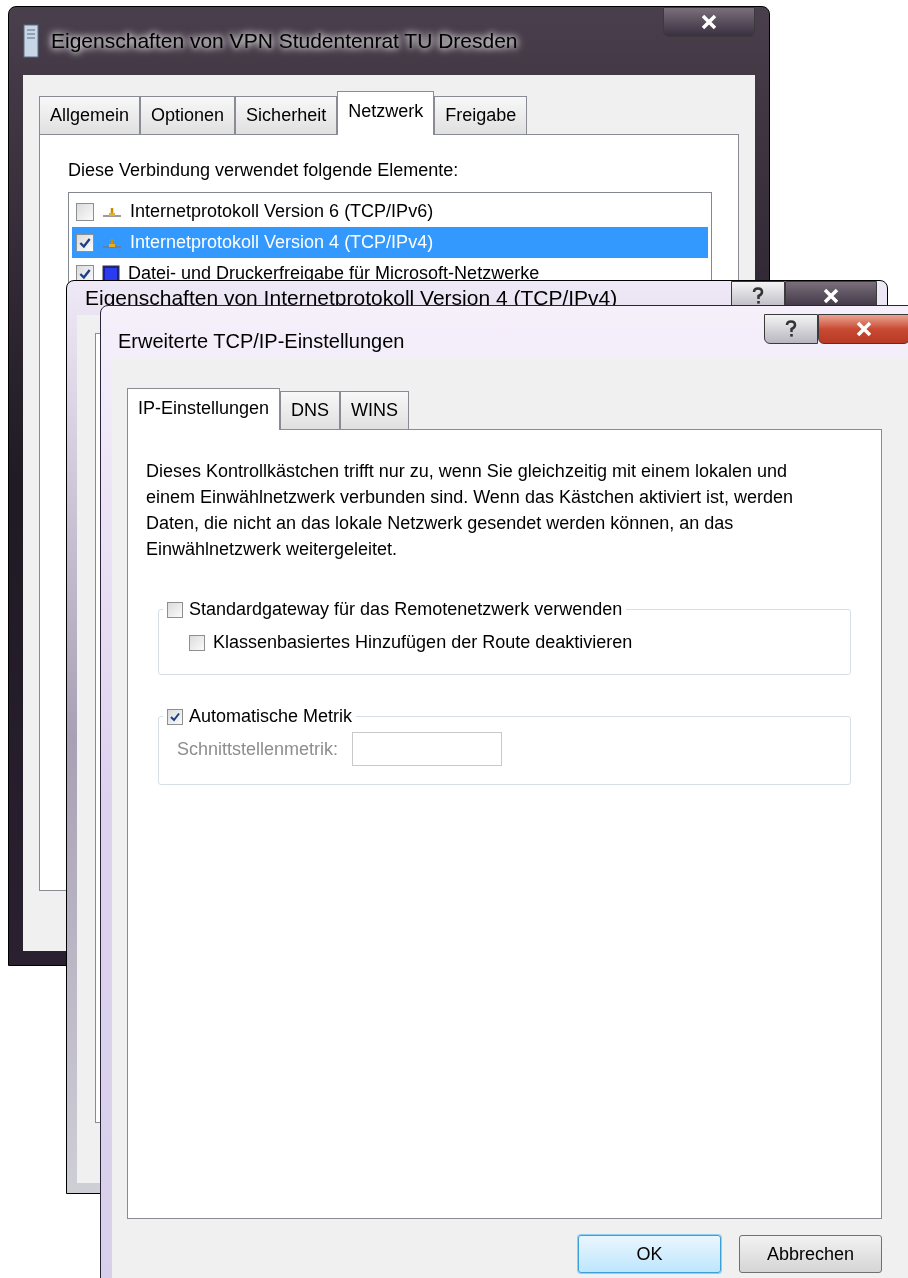 Image resolution: width=908 pixels, height=1278 pixels. I want to click on checkbox-option: Standardgateway für das Remotenetzwerk verwenden, so click(395, 609).